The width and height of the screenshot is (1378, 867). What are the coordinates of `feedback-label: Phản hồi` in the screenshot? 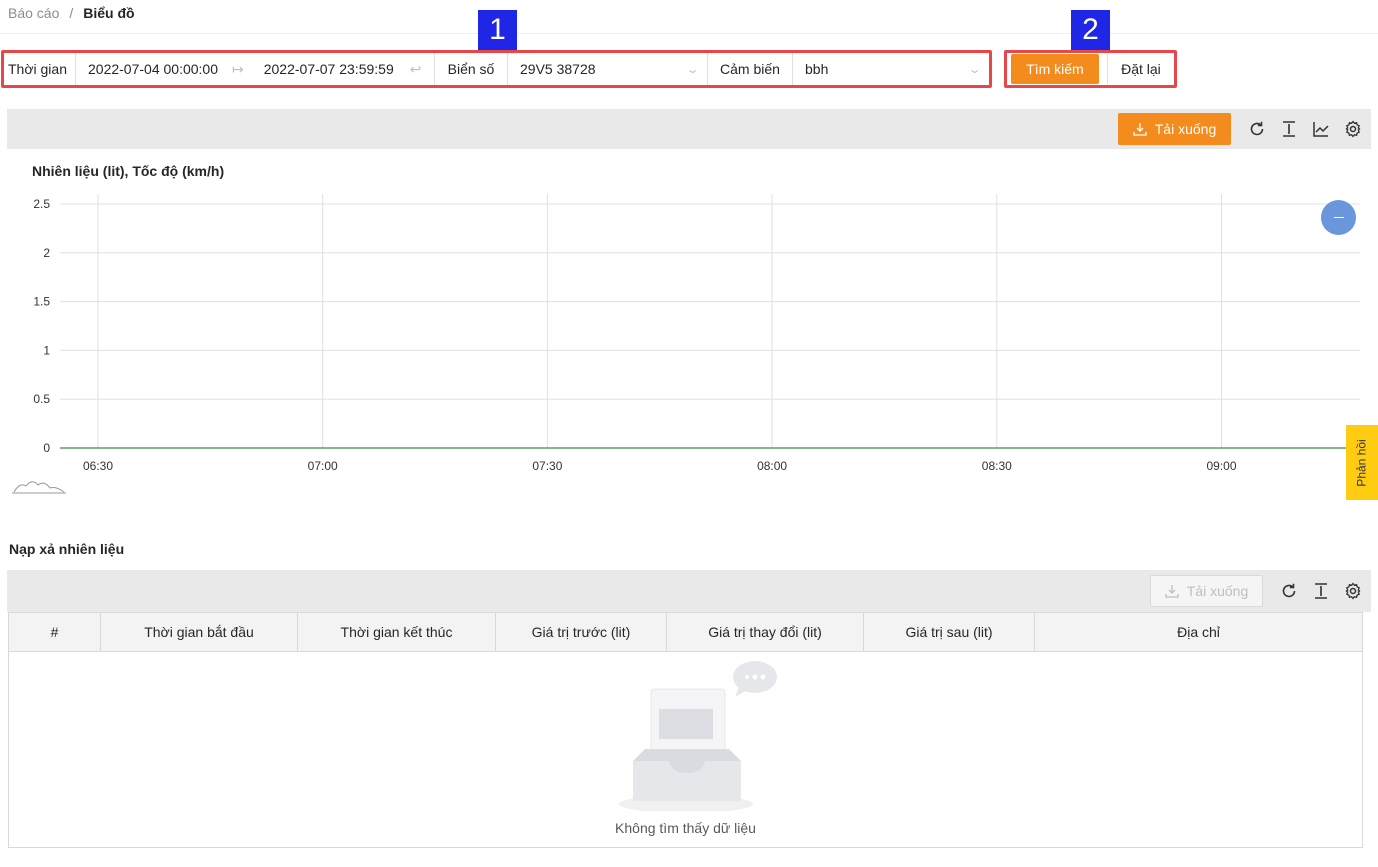 It's located at (1362, 462).